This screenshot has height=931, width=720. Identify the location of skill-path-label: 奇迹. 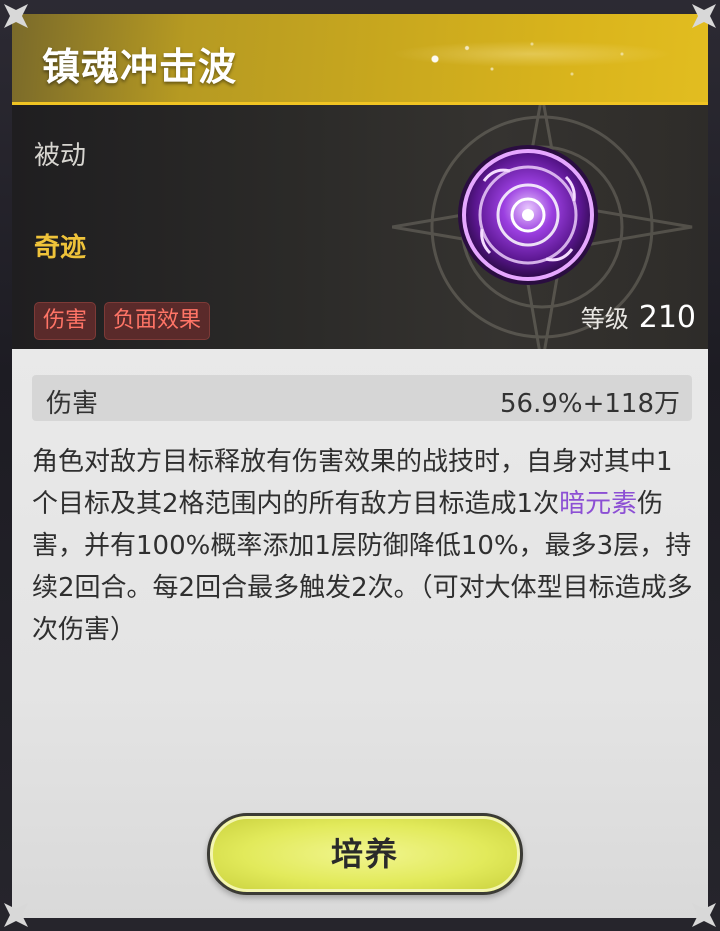
(60, 248).